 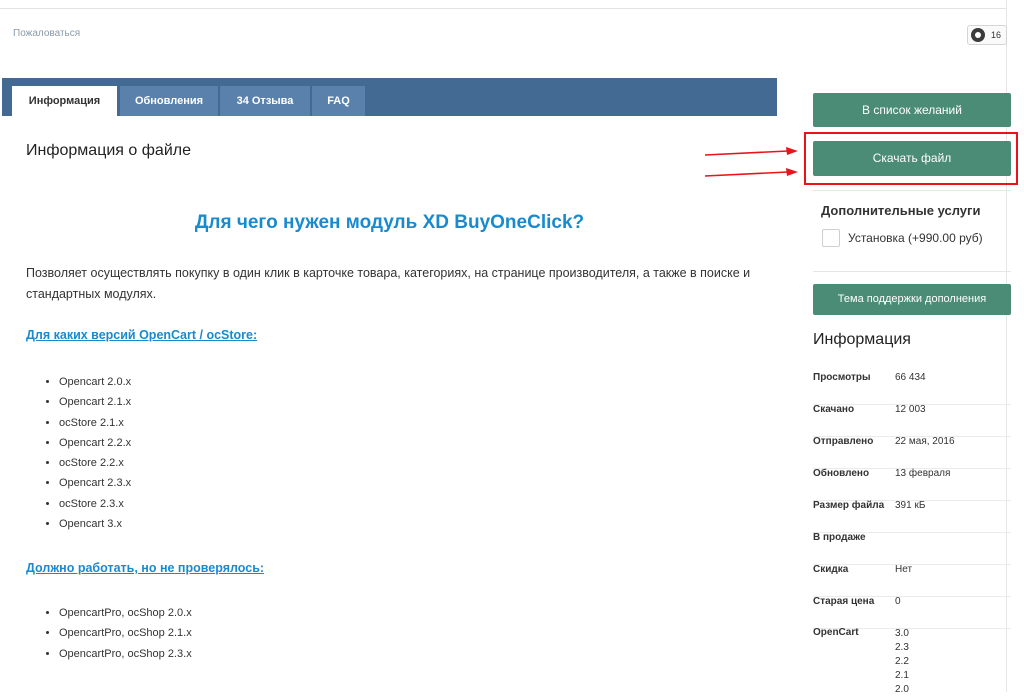 I want to click on info-row: Отправлено 22 мая, 2016, so click(x=912, y=452).